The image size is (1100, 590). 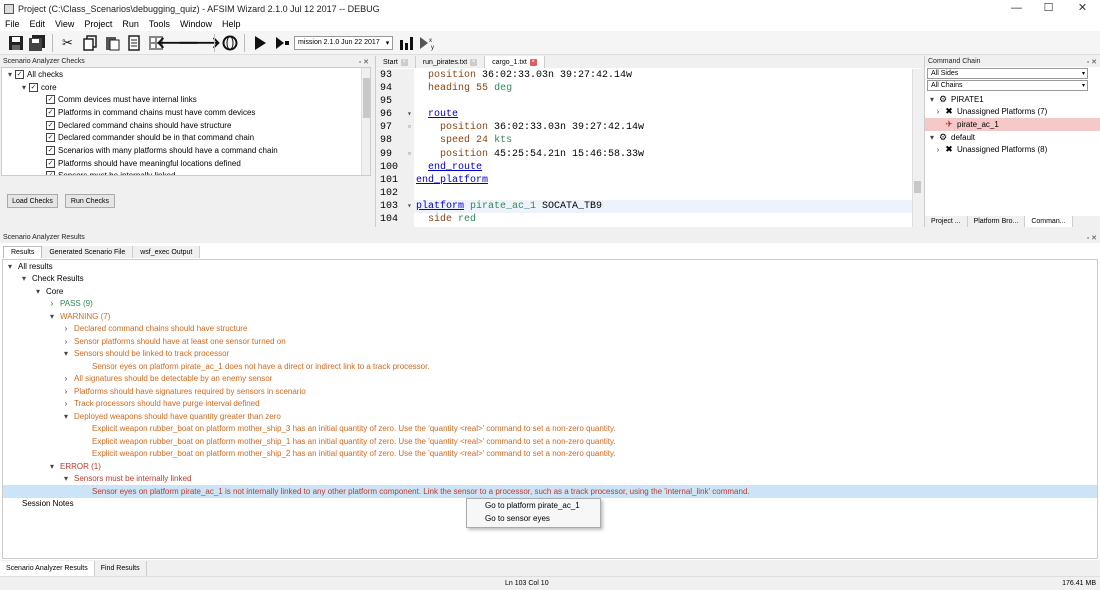 What do you see at coordinates (32, 201) in the screenshot?
I see `load-checks-button: Load Checks` at bounding box center [32, 201].